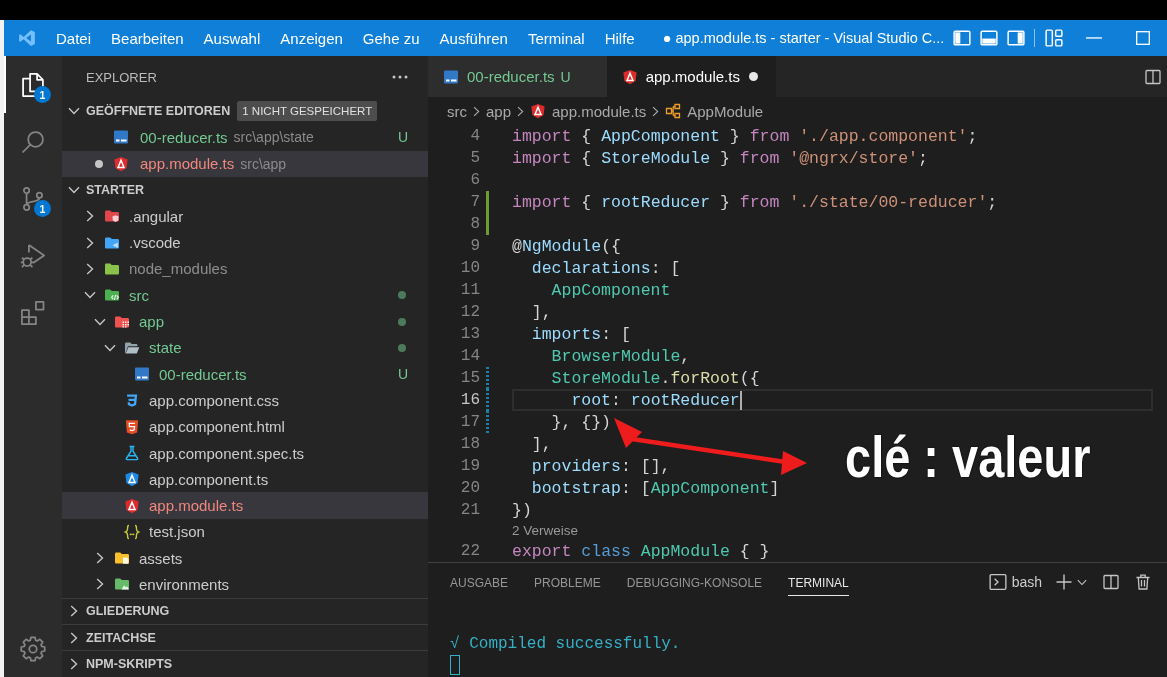 The width and height of the screenshot is (1167, 677). What do you see at coordinates (245, 163) in the screenshot?
I see `open-editor-item: app.module.ts src\app` at bounding box center [245, 163].